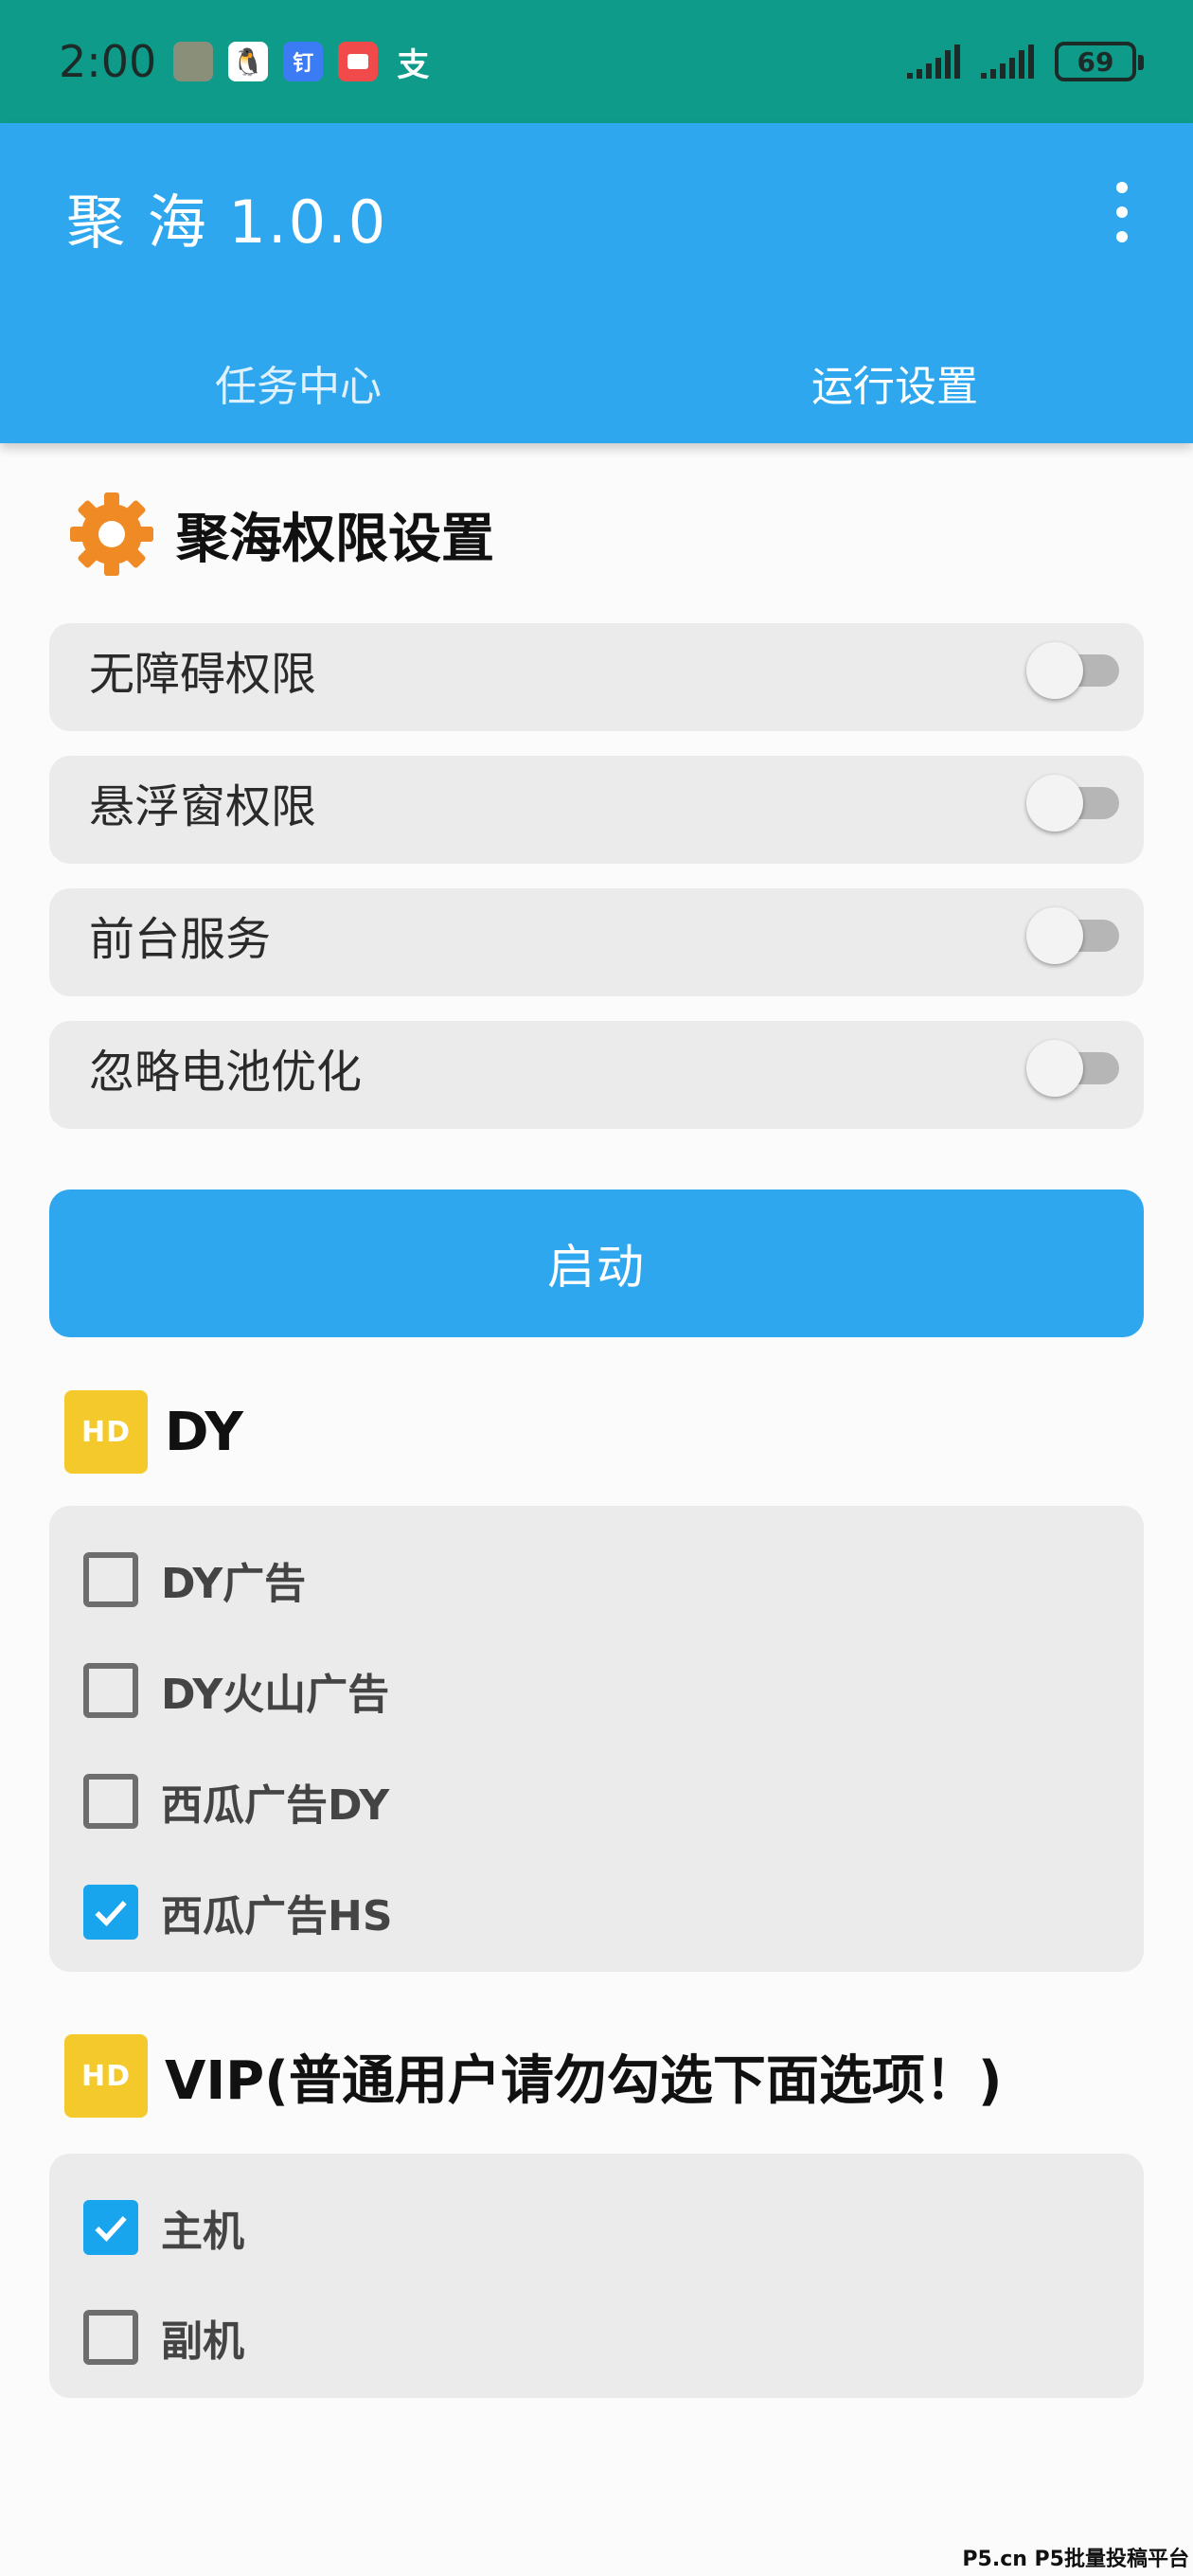 This screenshot has height=2576, width=1193. What do you see at coordinates (894, 387) in the screenshot?
I see `tab-label: 运行设置` at bounding box center [894, 387].